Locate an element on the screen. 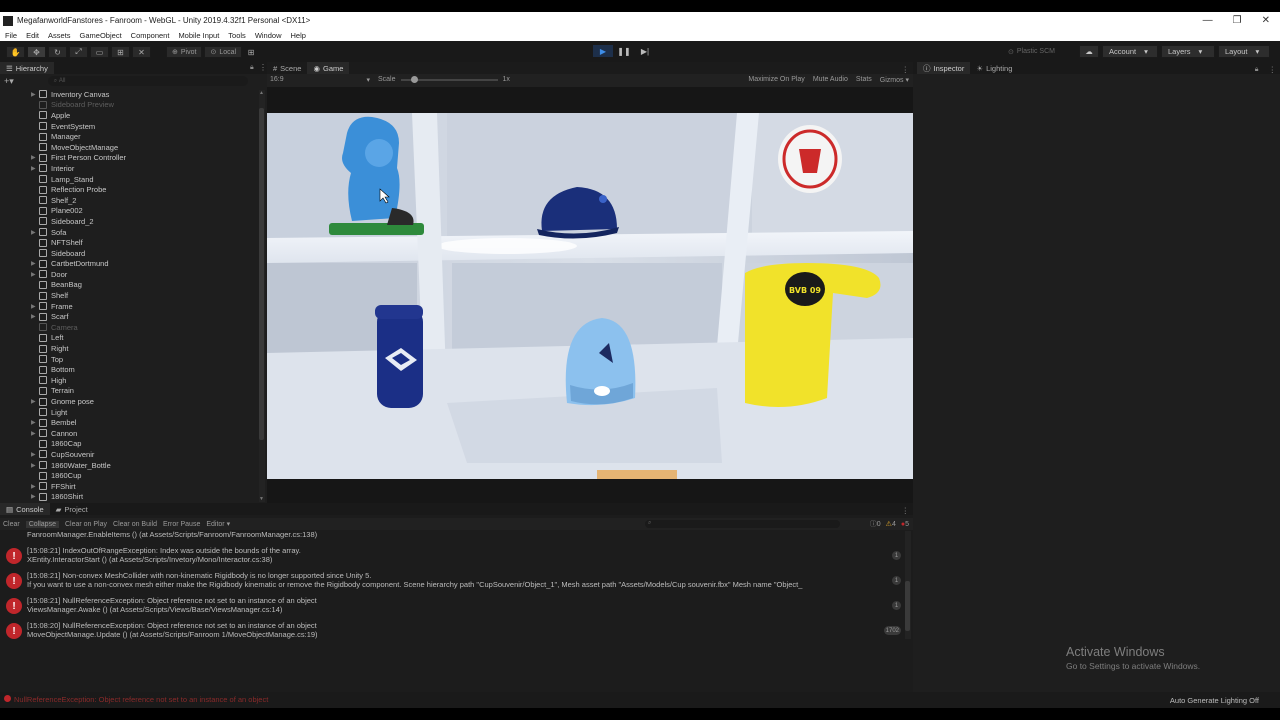  hierarchy-item: Reflection Probe is located at coordinates (130, 189).